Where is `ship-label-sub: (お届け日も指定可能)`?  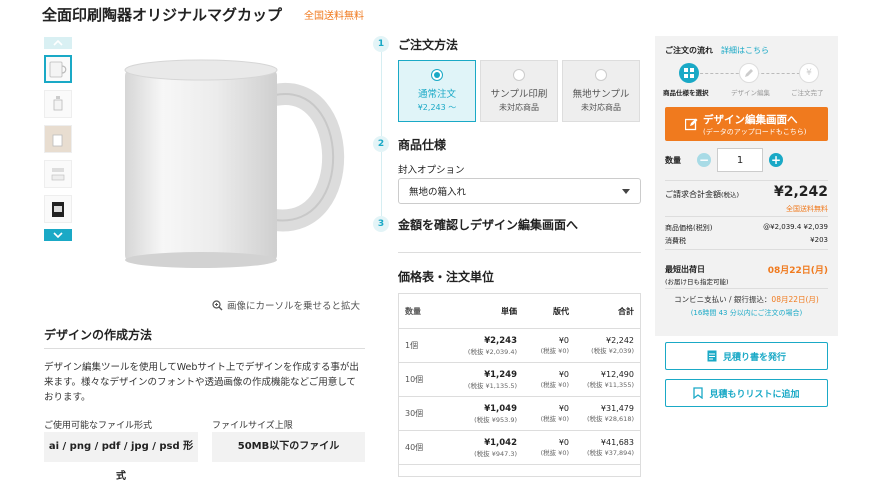 ship-label-sub: (お届け日も指定可能) is located at coordinates (697, 282).